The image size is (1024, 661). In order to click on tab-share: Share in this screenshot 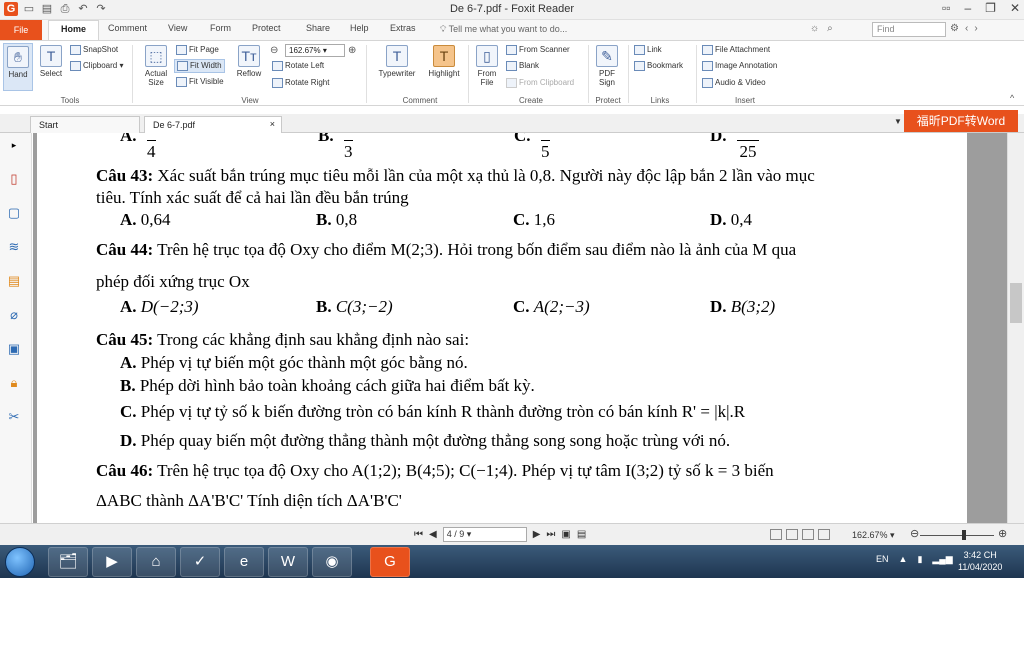, I will do `click(318, 28)`.